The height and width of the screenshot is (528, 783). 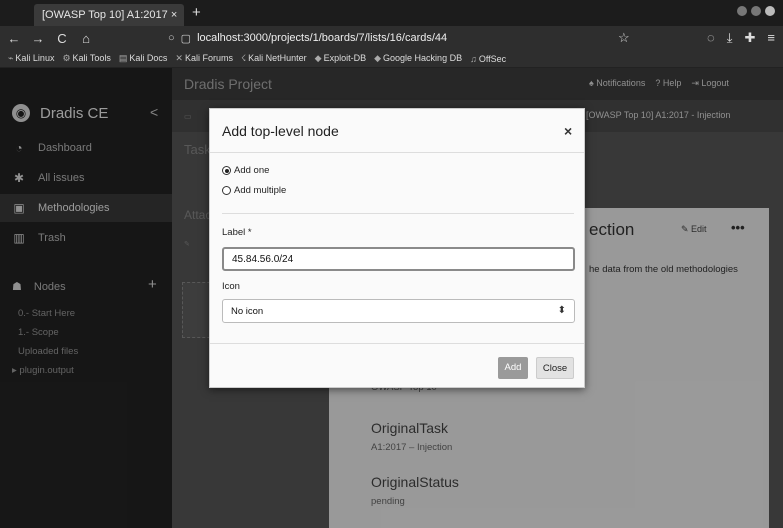 I want to click on radio-add-multiple: Add multiple, so click(x=254, y=190).